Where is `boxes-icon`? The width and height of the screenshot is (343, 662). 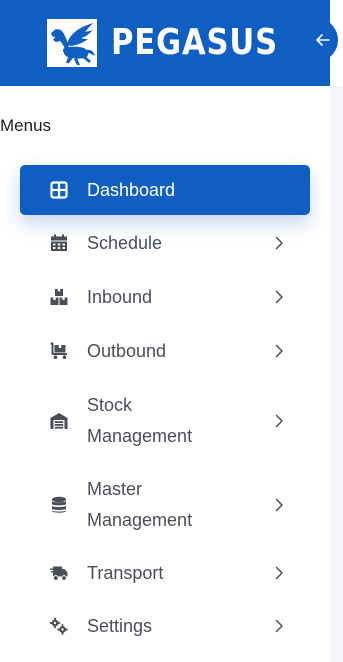
boxes-icon is located at coordinates (59, 297).